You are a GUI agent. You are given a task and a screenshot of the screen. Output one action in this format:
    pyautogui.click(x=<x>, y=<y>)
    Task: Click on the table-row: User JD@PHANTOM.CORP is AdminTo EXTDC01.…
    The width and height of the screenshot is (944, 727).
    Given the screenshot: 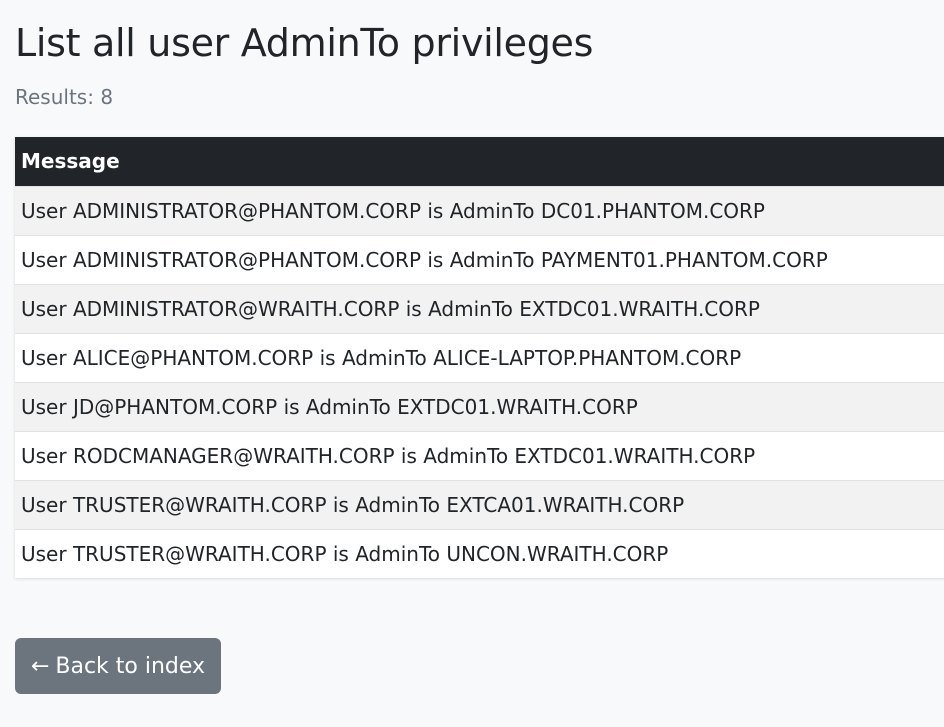 What is the action you would take?
    pyautogui.click(x=479, y=406)
    